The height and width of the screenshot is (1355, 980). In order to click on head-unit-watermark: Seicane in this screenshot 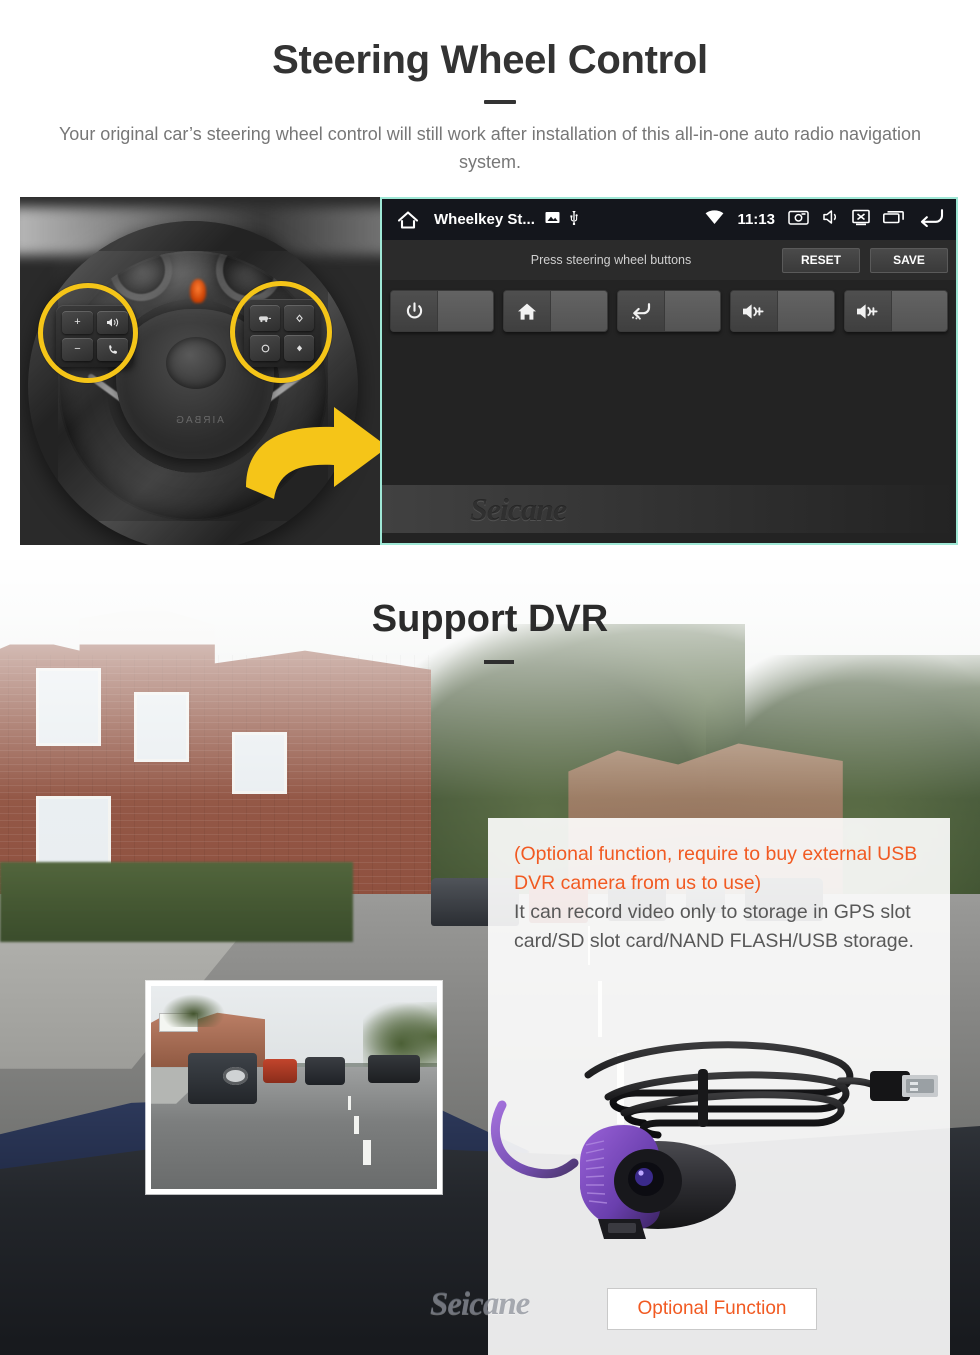, I will do `click(669, 509)`.